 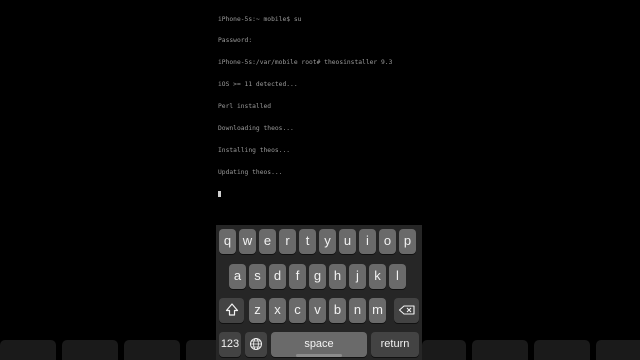 I want to click on delete-key, so click(x=406, y=310).